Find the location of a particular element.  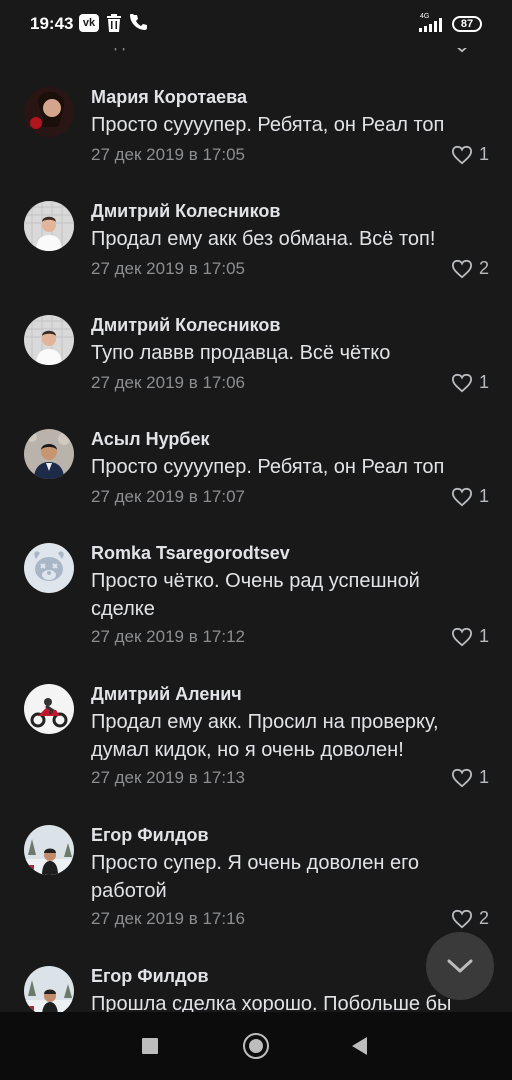

scroll-down-button is located at coordinates (460, 966).